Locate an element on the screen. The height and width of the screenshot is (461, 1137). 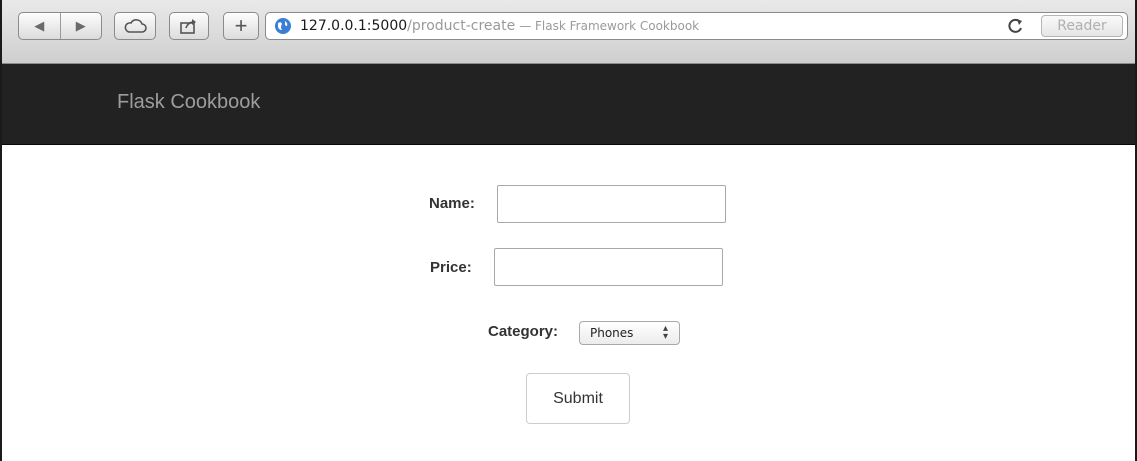
forward-arrow-icon: ▶ is located at coordinates (80, 25).